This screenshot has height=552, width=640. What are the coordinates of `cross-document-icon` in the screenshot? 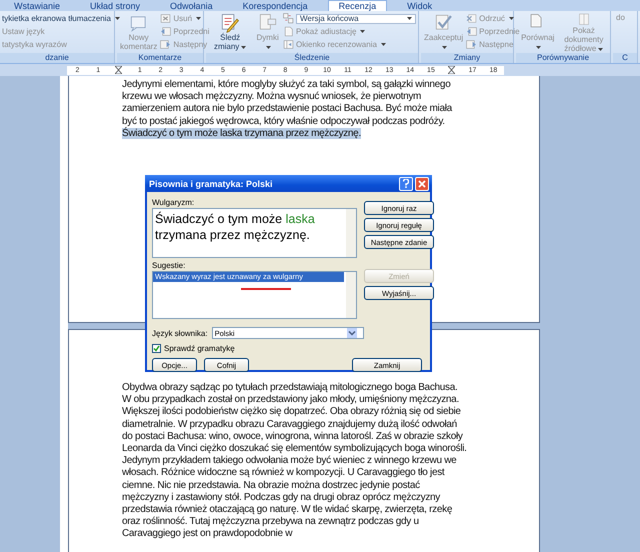 It's located at (472, 18).